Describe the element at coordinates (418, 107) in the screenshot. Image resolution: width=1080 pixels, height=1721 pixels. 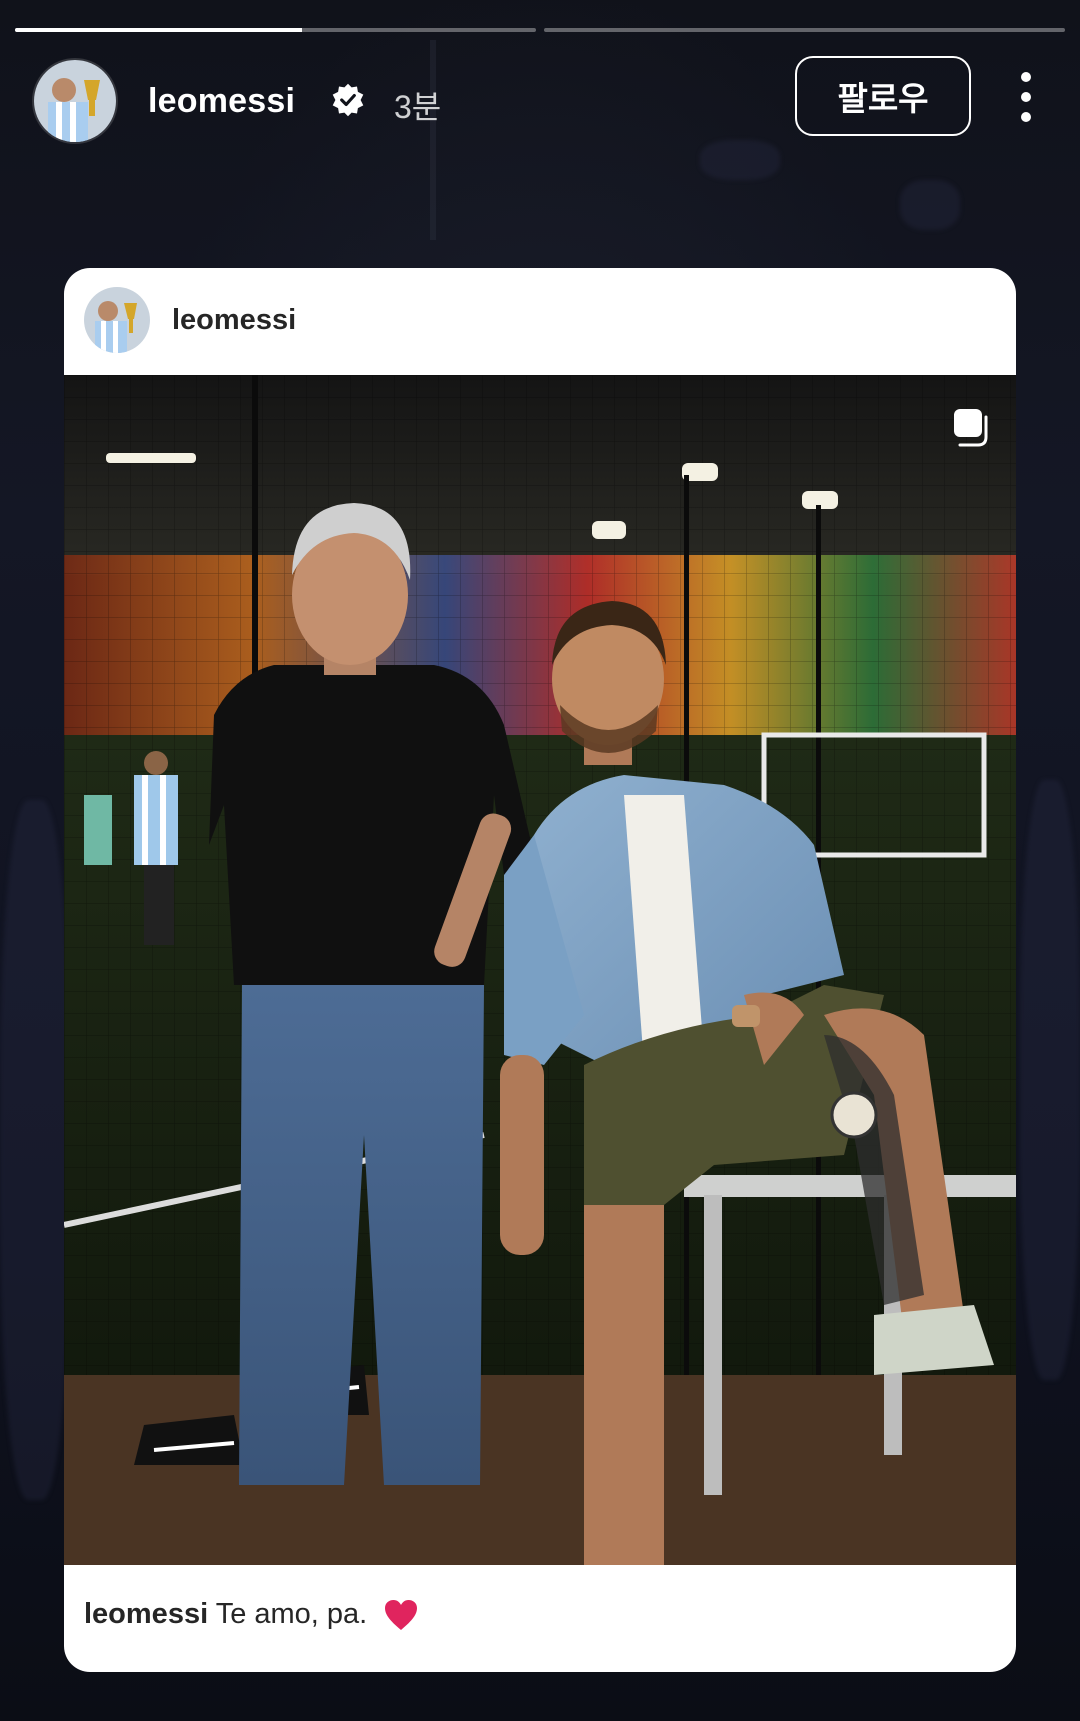
I see `story-timestamp: 3분` at that location.